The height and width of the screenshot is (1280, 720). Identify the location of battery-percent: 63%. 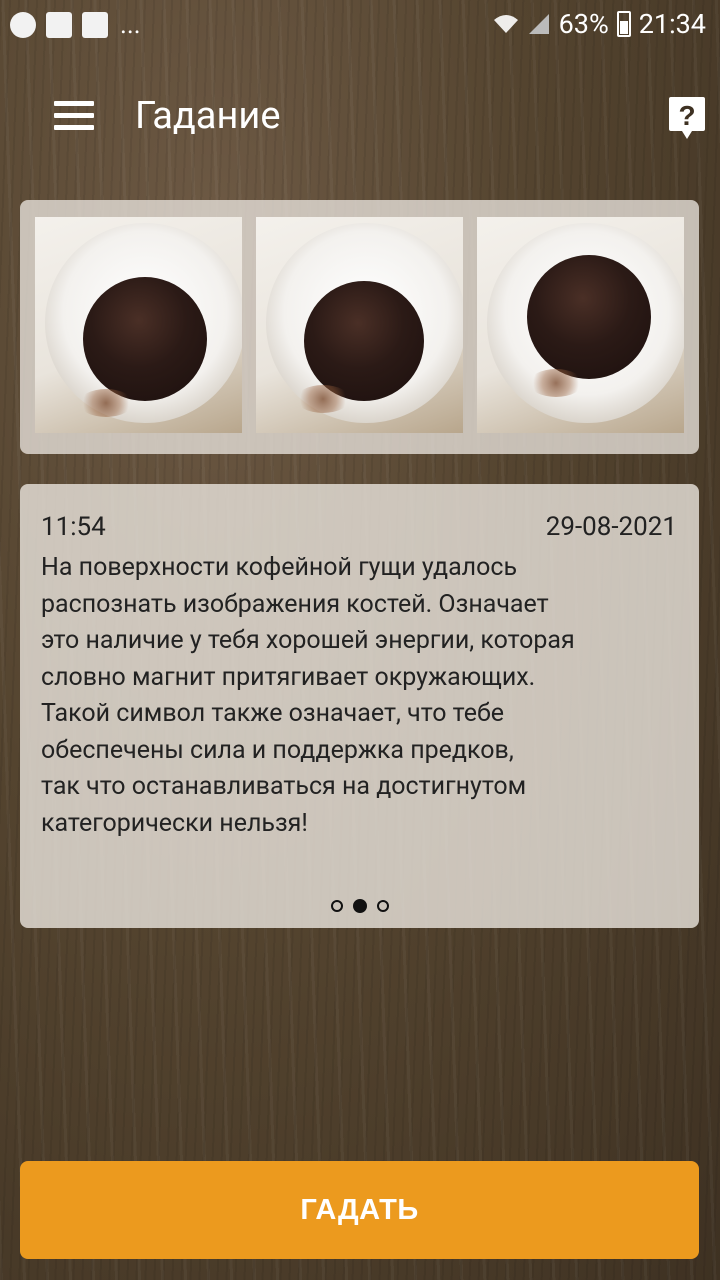
(583, 24).